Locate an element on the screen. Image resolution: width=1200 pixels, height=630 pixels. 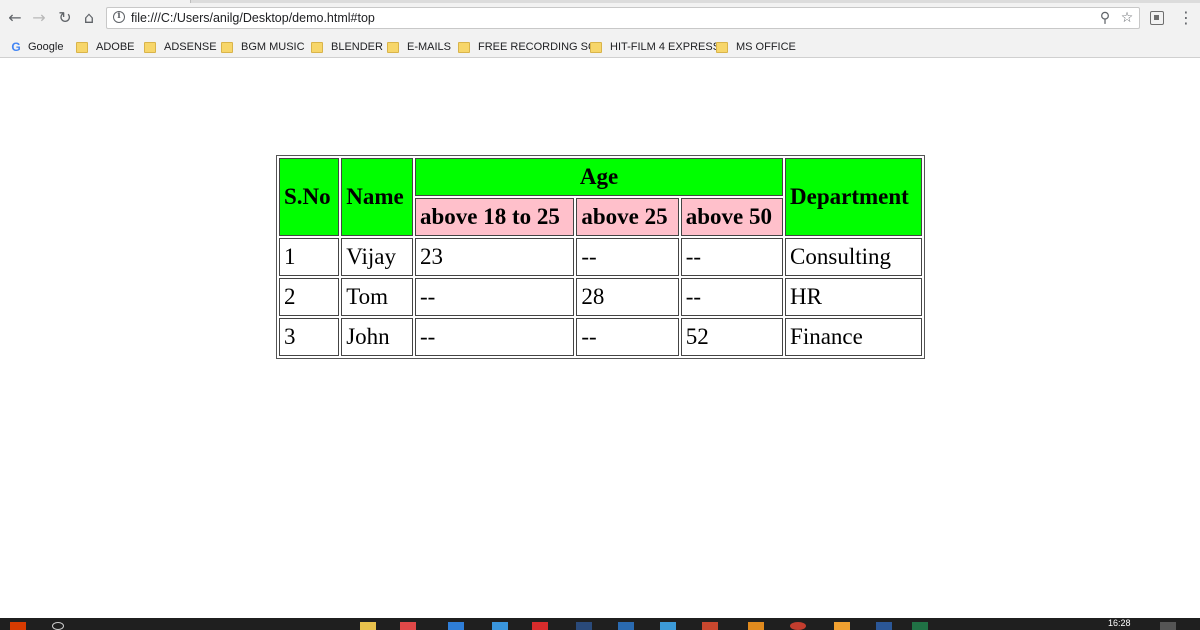
bookmark-hitfilm: HIT-FILM 4 EXPRESS is located at coordinates (655, 47).